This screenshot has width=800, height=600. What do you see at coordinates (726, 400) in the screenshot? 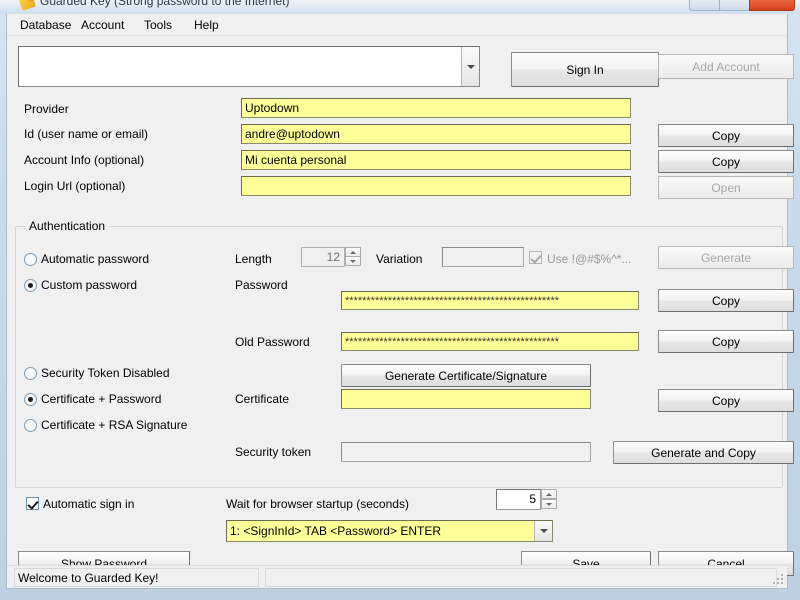
I see `copy-certificate-button: Copy` at bounding box center [726, 400].